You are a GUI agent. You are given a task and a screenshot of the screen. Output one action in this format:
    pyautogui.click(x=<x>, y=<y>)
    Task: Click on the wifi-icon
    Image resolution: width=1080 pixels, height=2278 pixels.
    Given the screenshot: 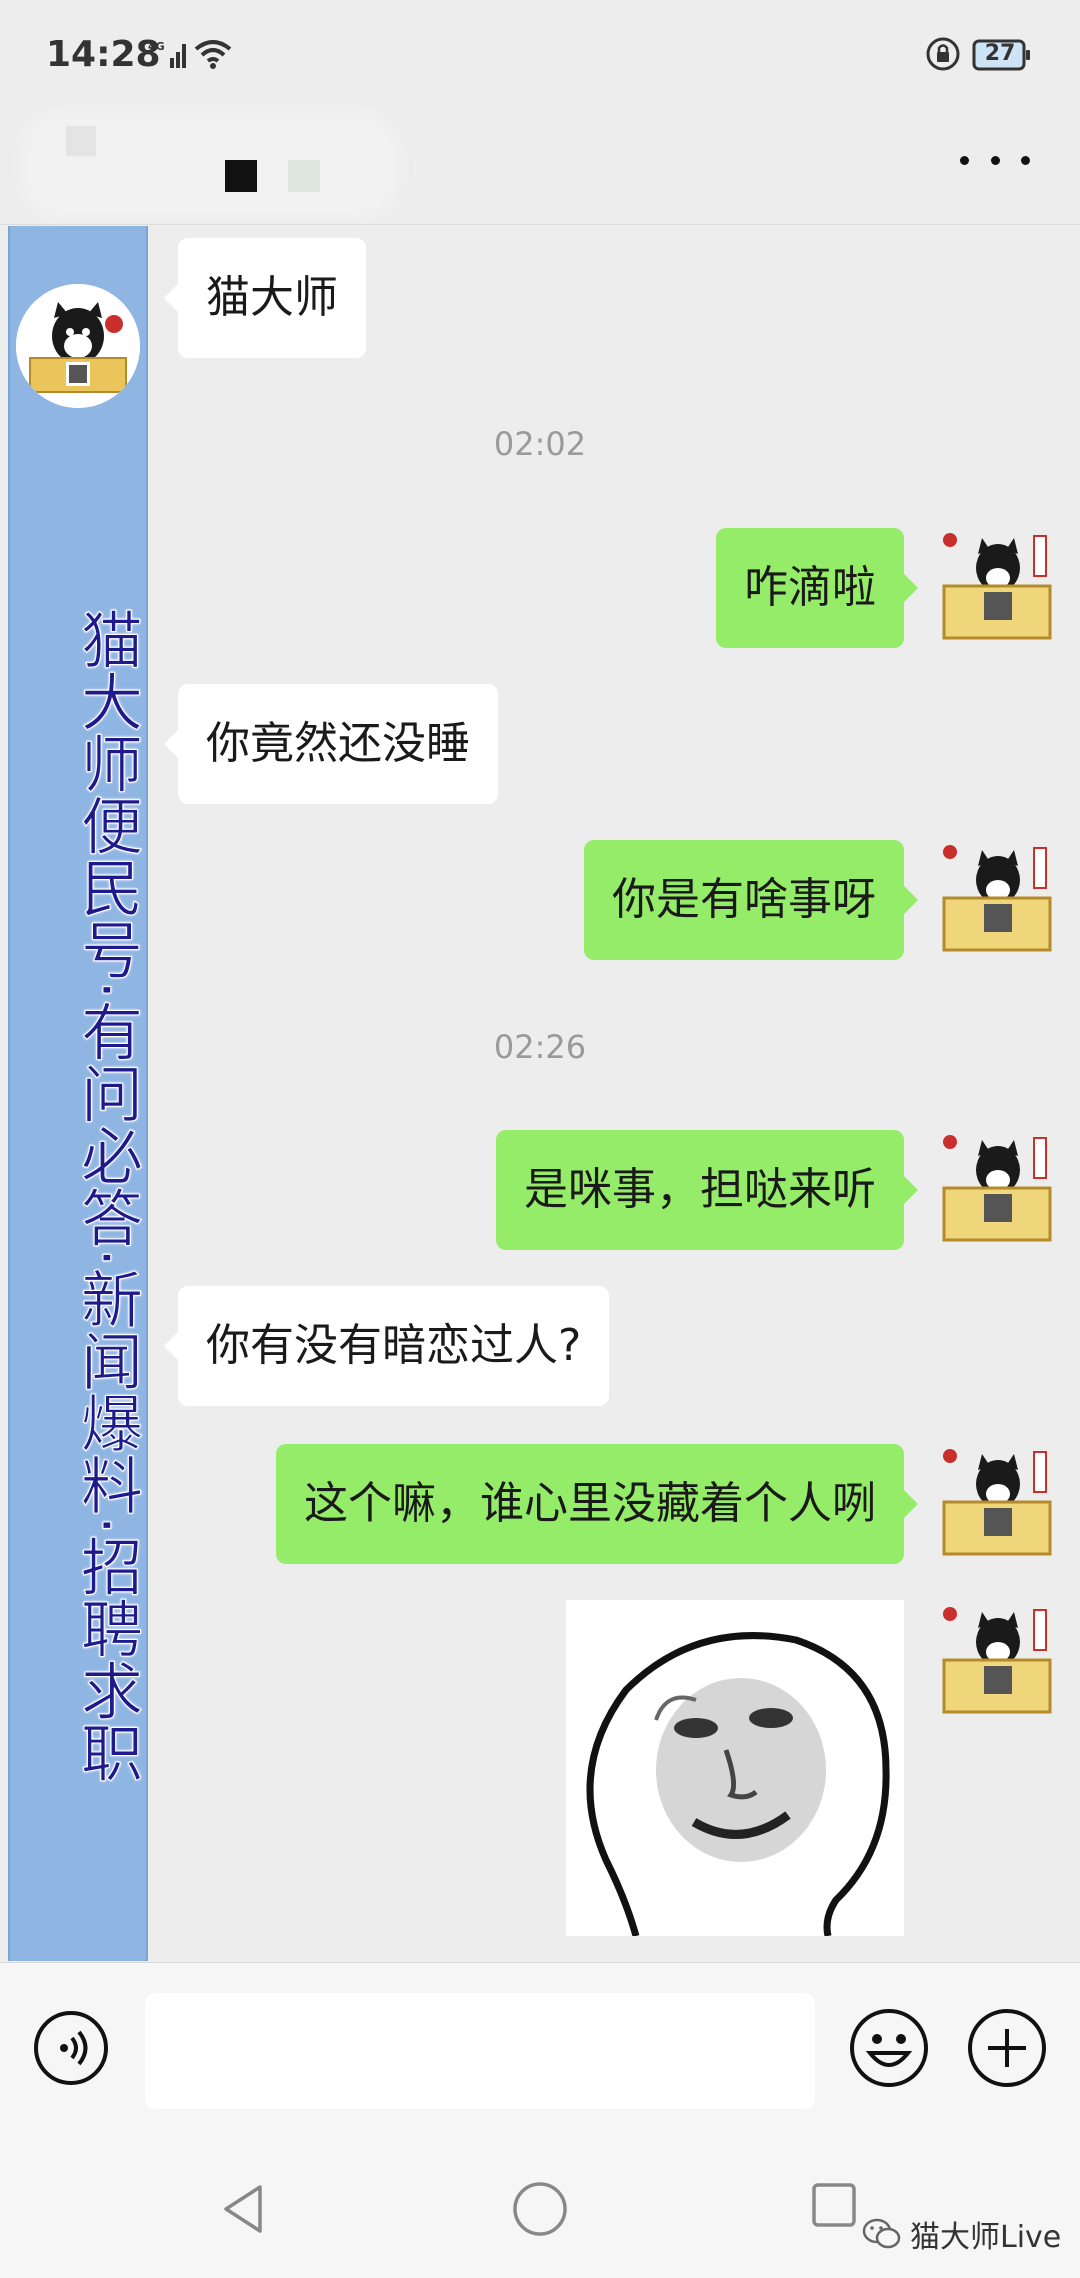 What is the action you would take?
    pyautogui.click(x=213, y=54)
    